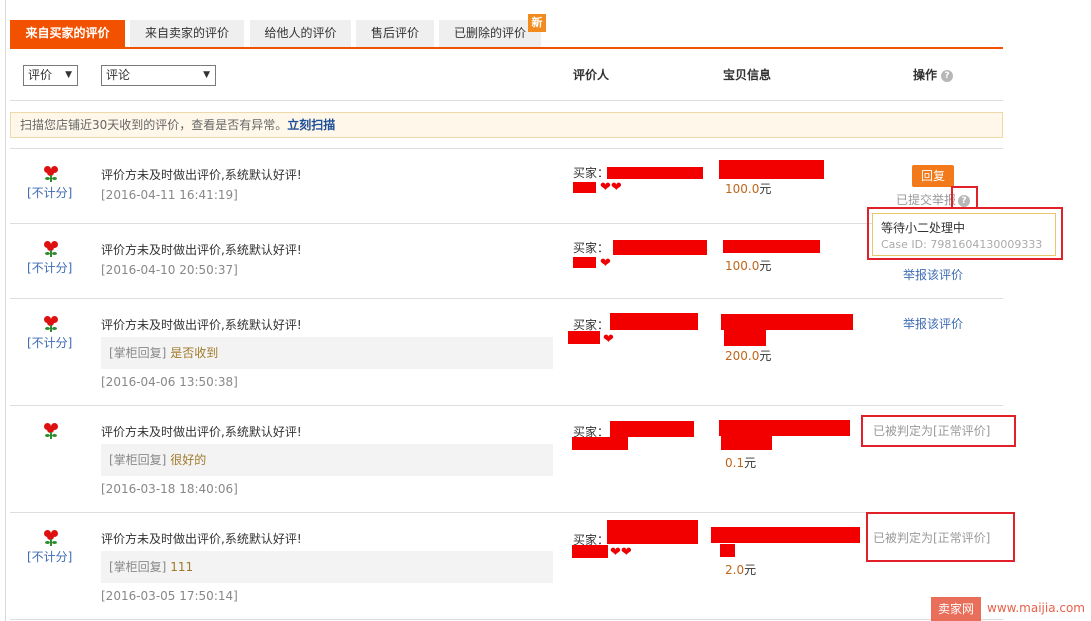  I want to click on price-value: 0.1, so click(735, 463).